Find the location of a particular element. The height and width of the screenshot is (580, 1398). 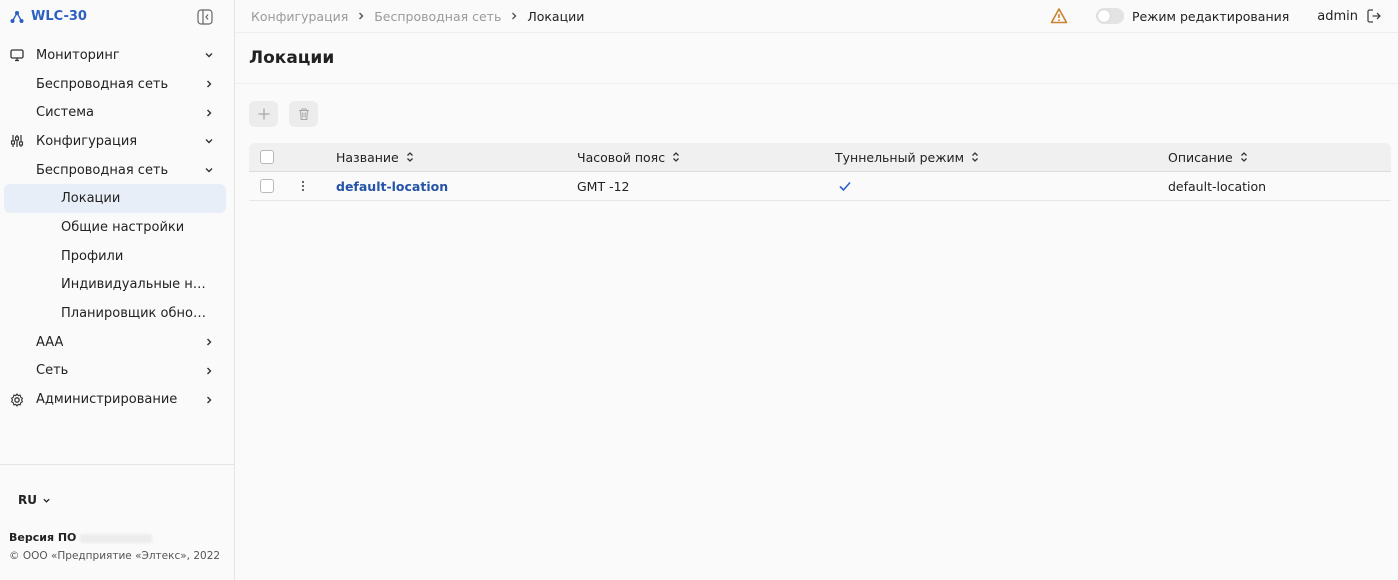

sidebar-item-system: Система is located at coordinates (115, 112).